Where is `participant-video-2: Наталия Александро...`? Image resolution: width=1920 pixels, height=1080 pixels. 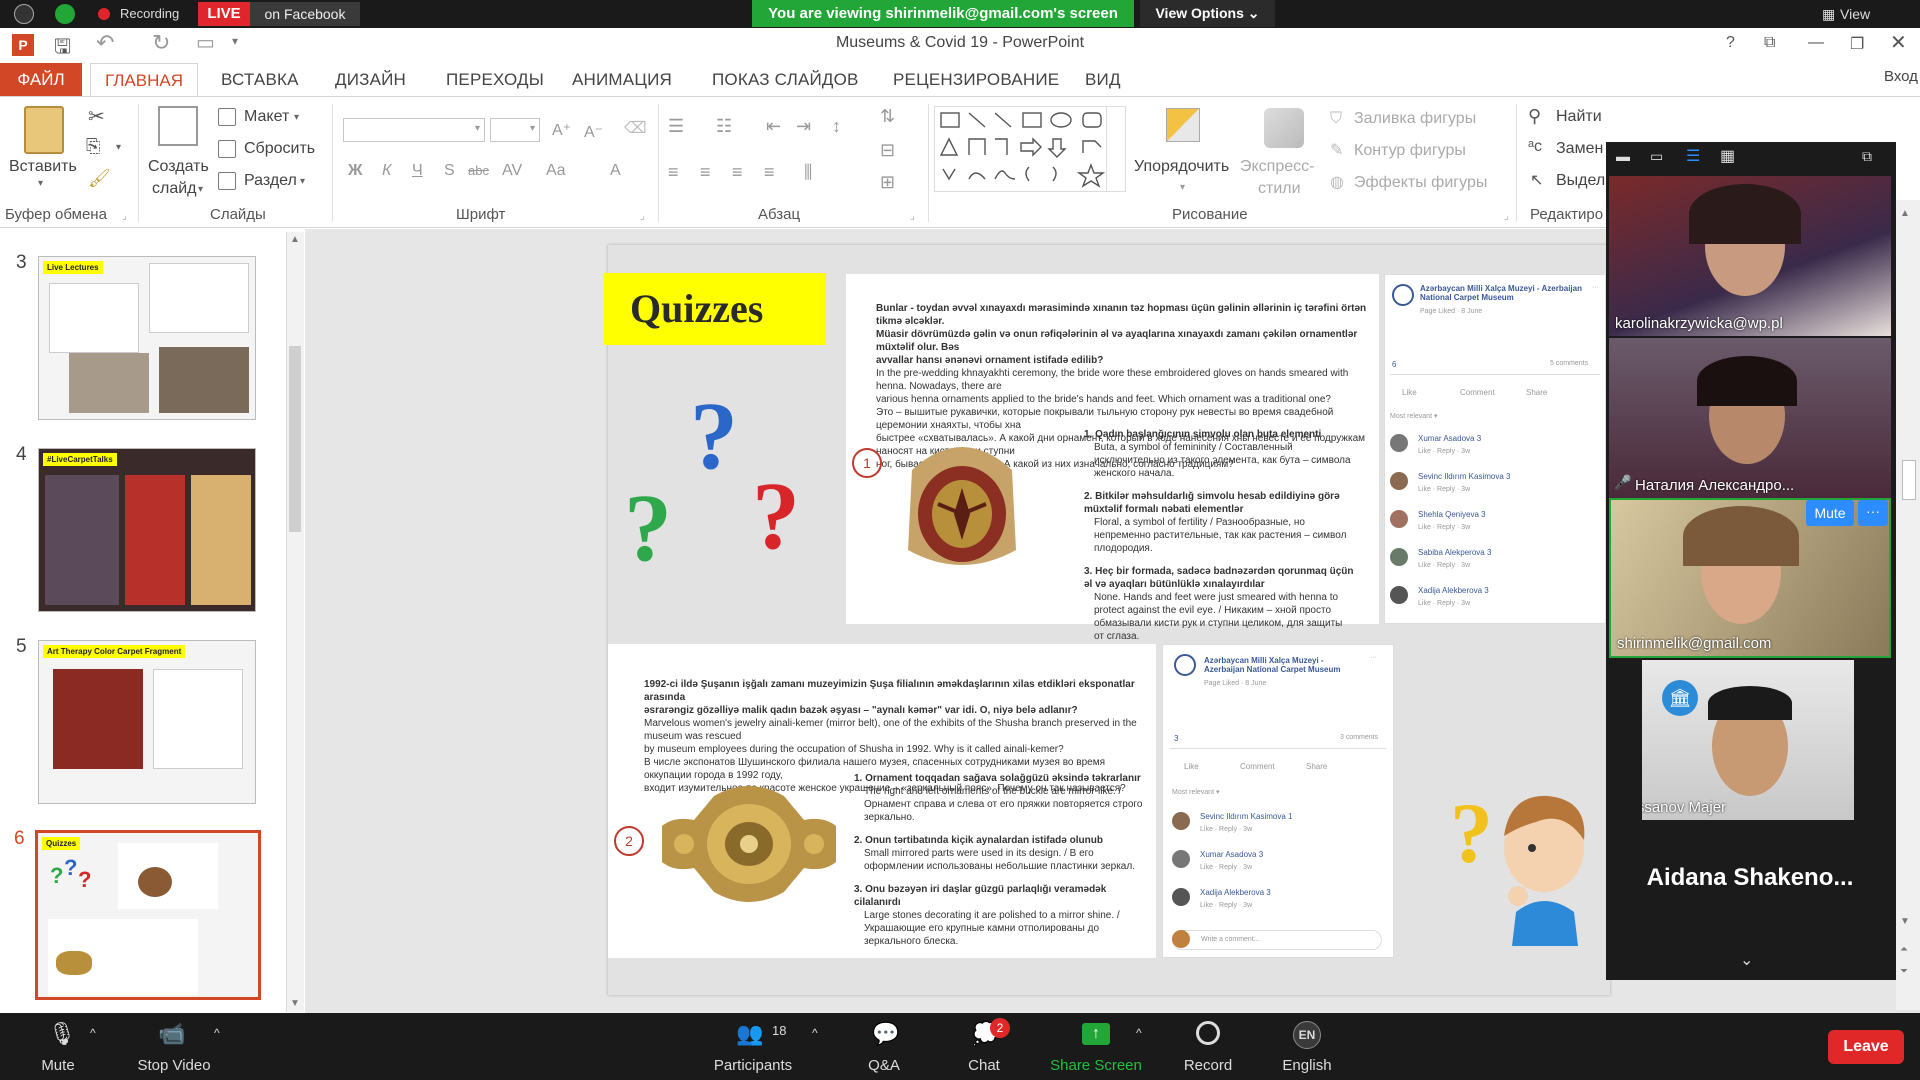
participant-video-2: Наталия Александро... is located at coordinates (1750, 418).